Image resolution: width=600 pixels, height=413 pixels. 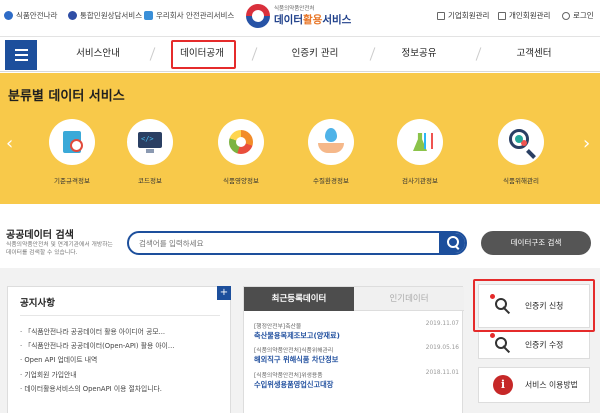 What do you see at coordinates (66, 96) in the screenshot?
I see `banner-title: 분류별 데이터 서비스` at bounding box center [66, 96].